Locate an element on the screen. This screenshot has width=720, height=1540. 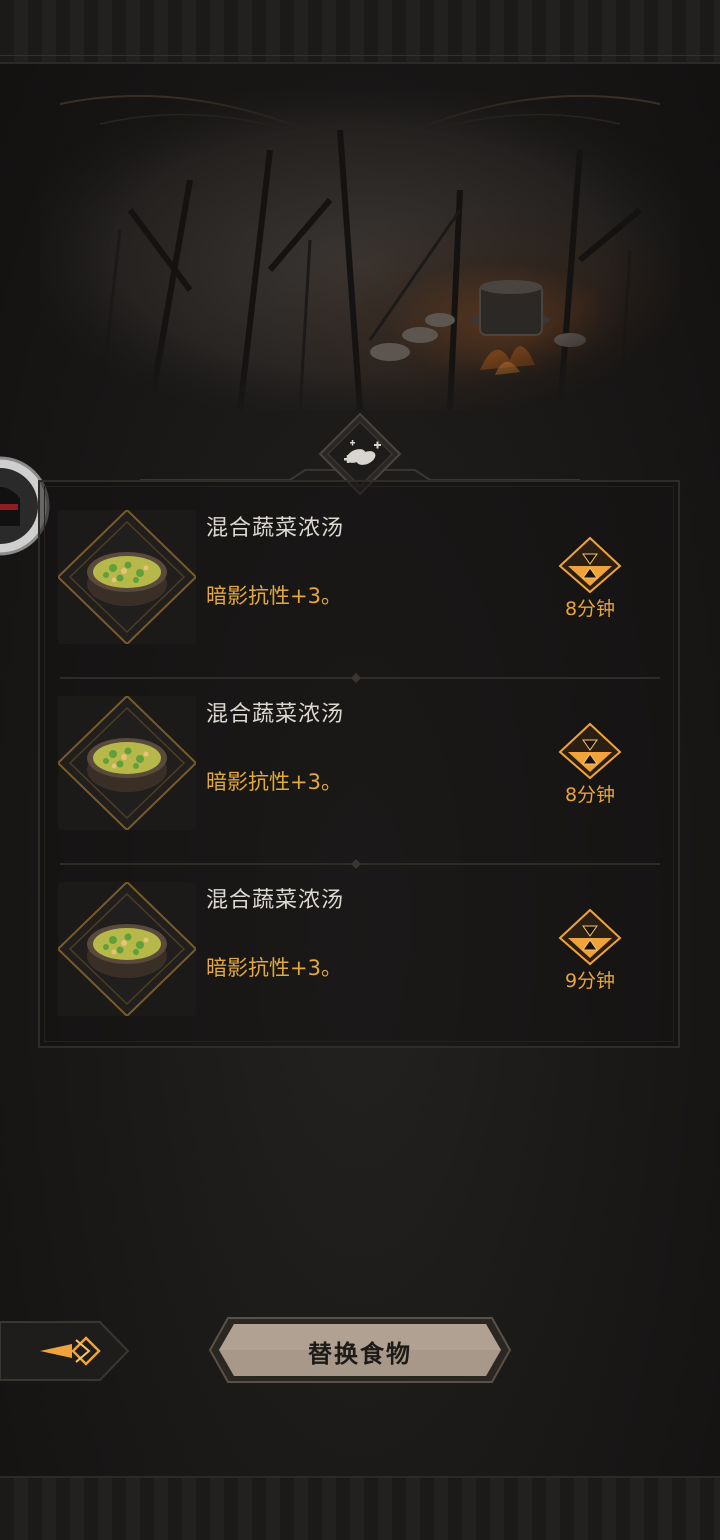
timer: 9分钟 is located at coordinates (590, 953).